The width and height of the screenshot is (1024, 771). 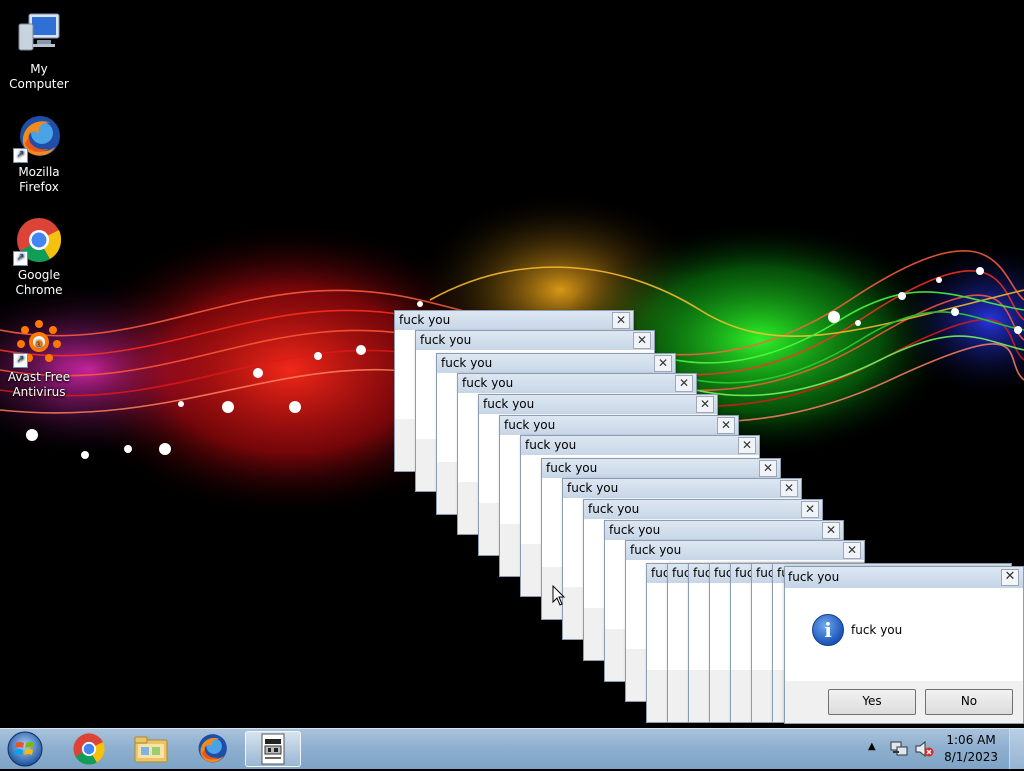 I want to click on network-icon, so click(x=899, y=749).